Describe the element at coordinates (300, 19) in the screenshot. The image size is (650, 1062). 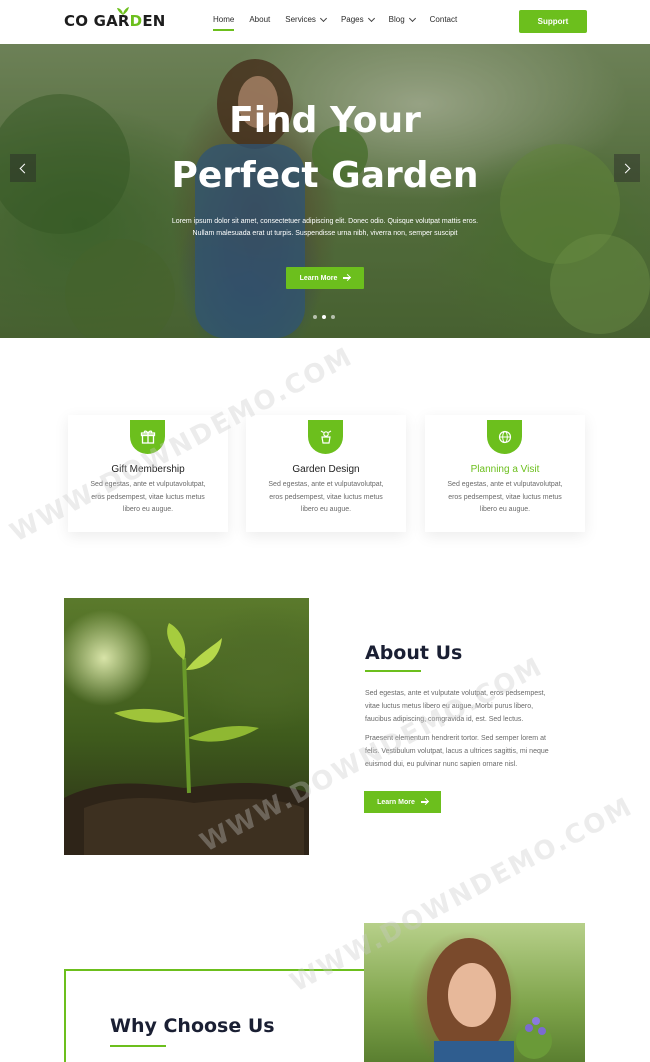
I see `nav-label: Services` at that location.